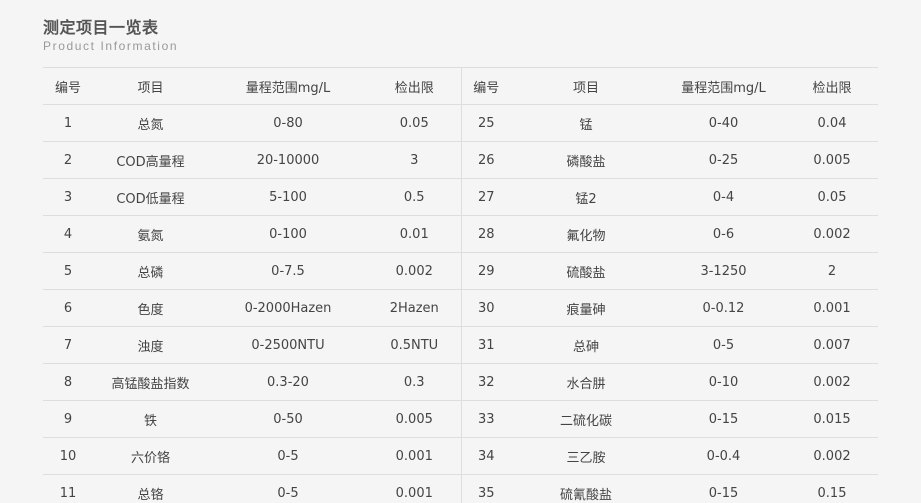 This screenshot has height=503, width=921. Describe the element at coordinates (414, 308) in the screenshot. I see `cell-detection-limit: 2Hazen` at that location.